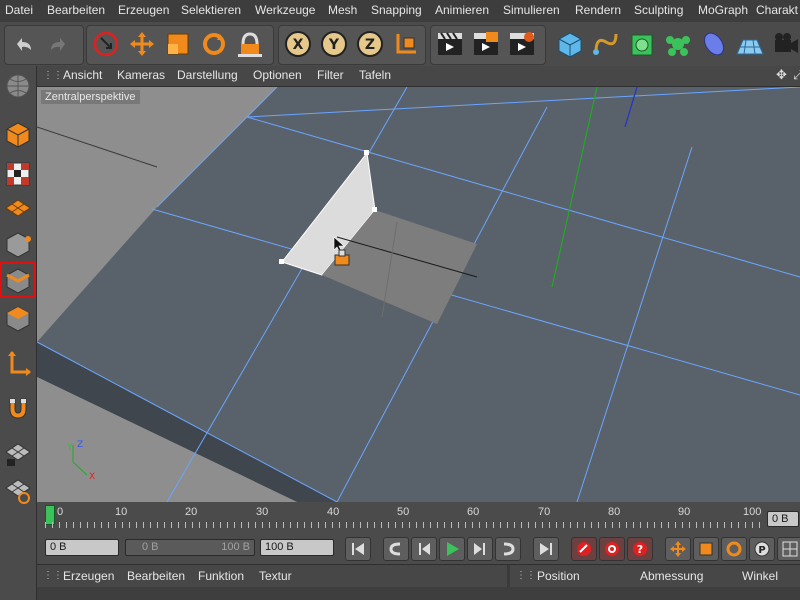 This screenshot has width=800, height=600. What do you see at coordinates (18, 408) in the screenshot?
I see `snap-mode-button` at bounding box center [18, 408].